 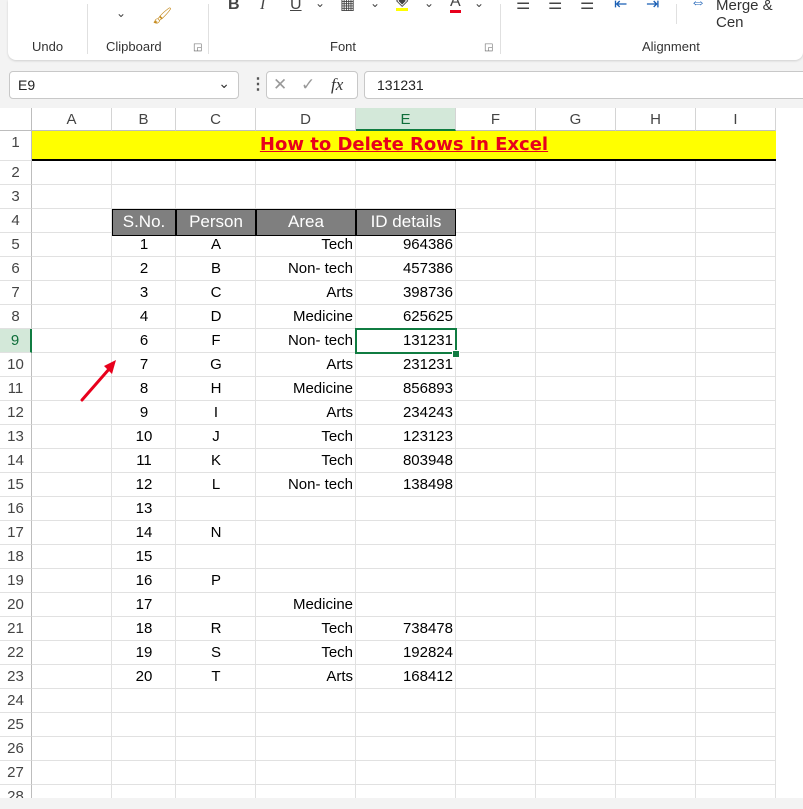 What do you see at coordinates (455, 6) in the screenshot?
I see `font-color-icon: A` at bounding box center [455, 6].